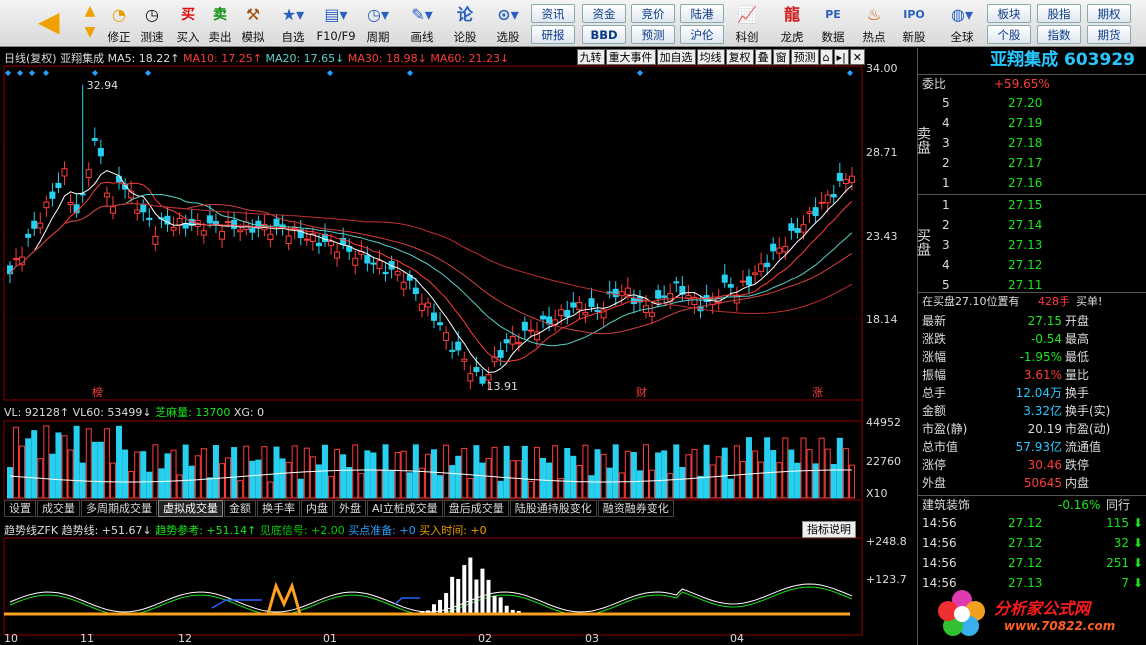  What do you see at coordinates (453, 530) in the screenshot?
I see `time-label: 买入时间: +0` at bounding box center [453, 530].